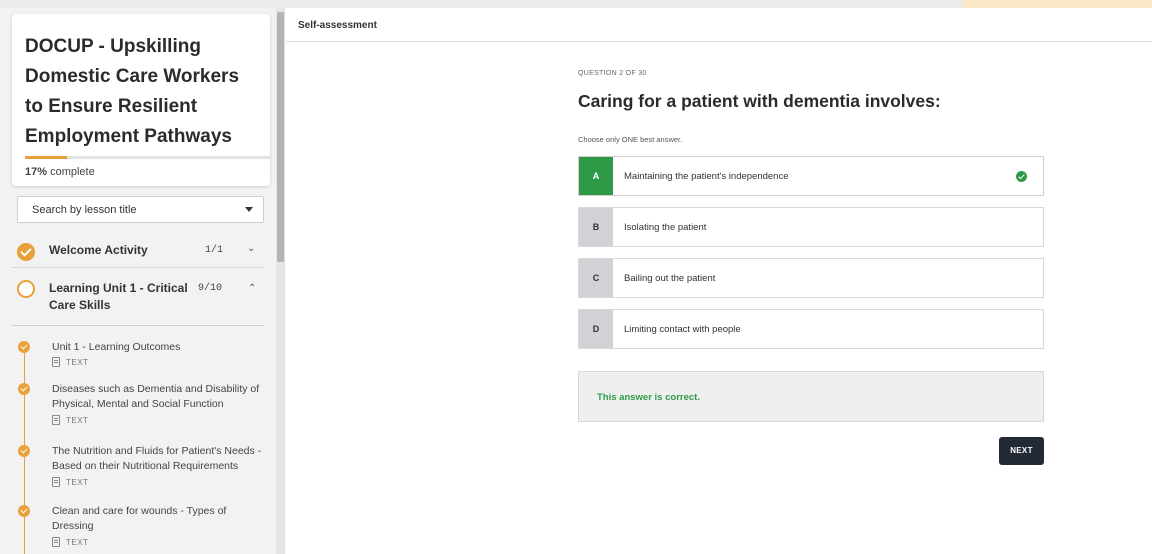 The width and height of the screenshot is (1152, 554). What do you see at coordinates (251, 248) in the screenshot?
I see `chevron-down-icon: ⌄` at bounding box center [251, 248].